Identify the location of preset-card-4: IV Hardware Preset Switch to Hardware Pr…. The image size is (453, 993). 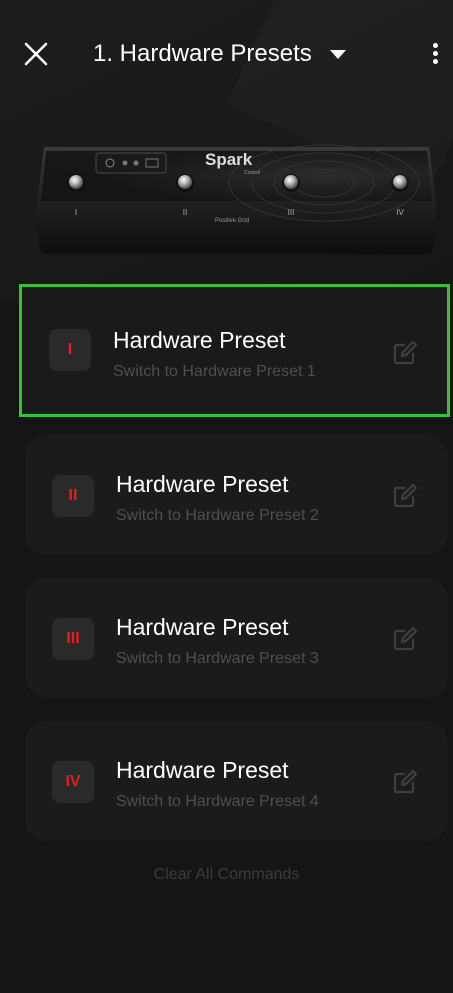
(236, 781).